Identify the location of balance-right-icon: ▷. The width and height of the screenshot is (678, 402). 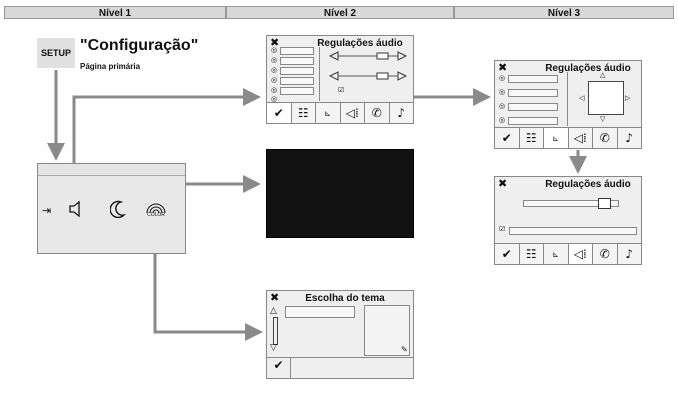
(627, 98).